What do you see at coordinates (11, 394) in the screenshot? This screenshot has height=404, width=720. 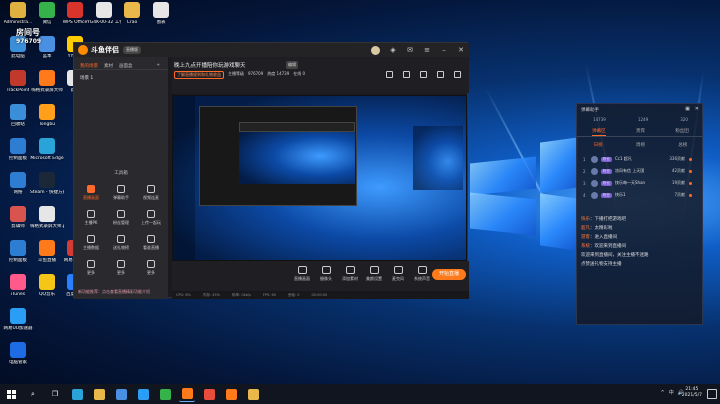 I see `start-button` at bounding box center [11, 394].